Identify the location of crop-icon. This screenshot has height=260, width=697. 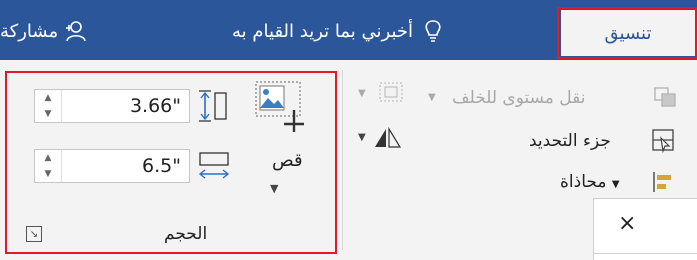
(279, 106).